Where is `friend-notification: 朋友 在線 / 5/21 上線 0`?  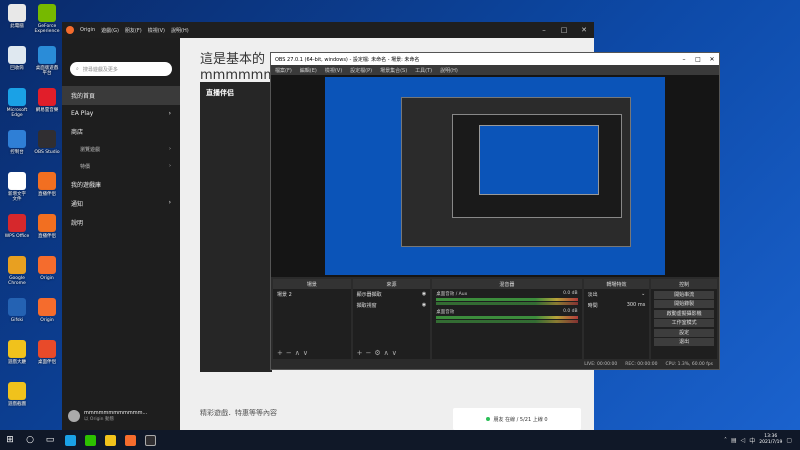 friend-notification: 朋友 在線 / 5/21 上線 0 is located at coordinates (517, 419).